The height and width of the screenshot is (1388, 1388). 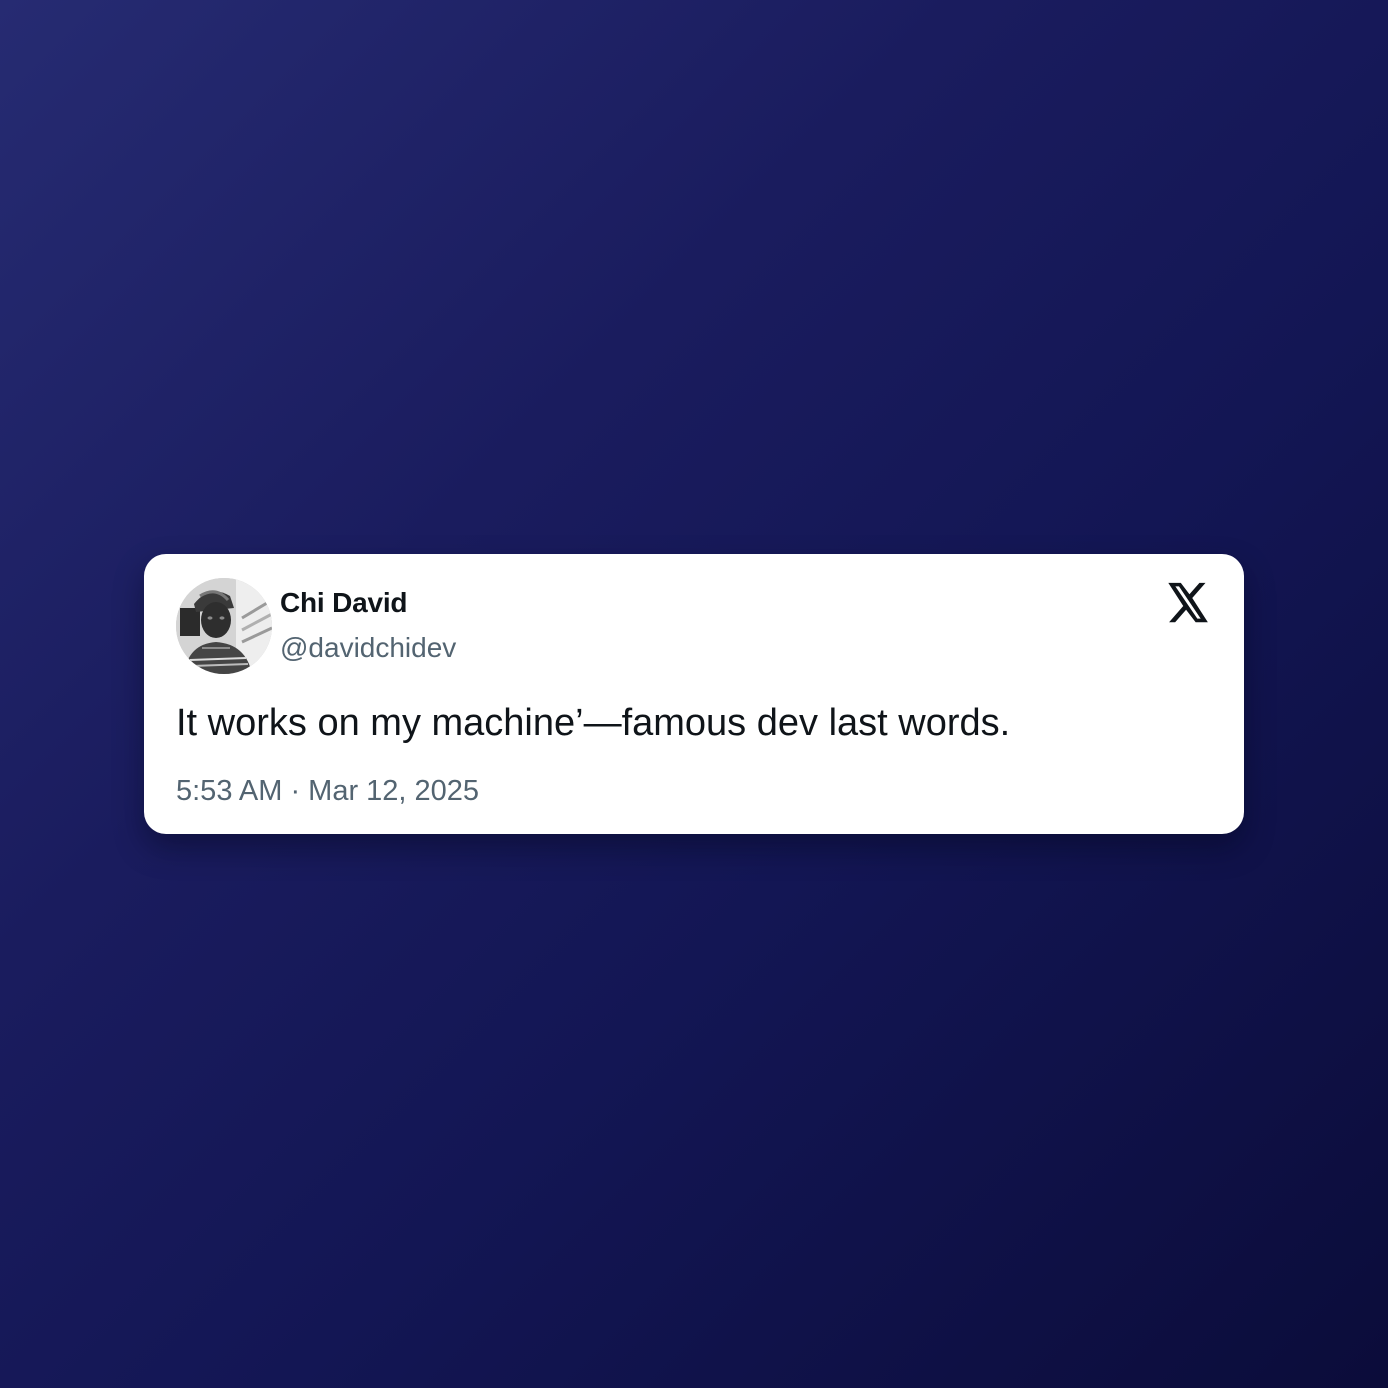 What do you see at coordinates (1188, 603) in the screenshot?
I see `x-logo-icon` at bounding box center [1188, 603].